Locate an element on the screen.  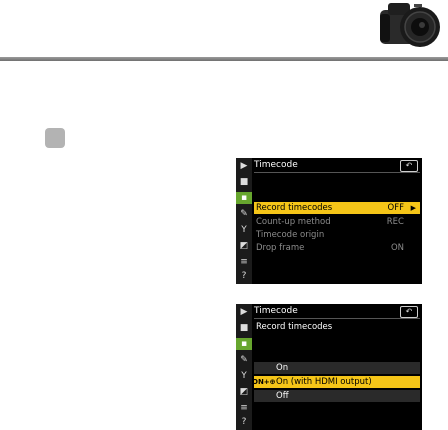
option-label: On (with HDMI output) is located at coordinates (324, 382).